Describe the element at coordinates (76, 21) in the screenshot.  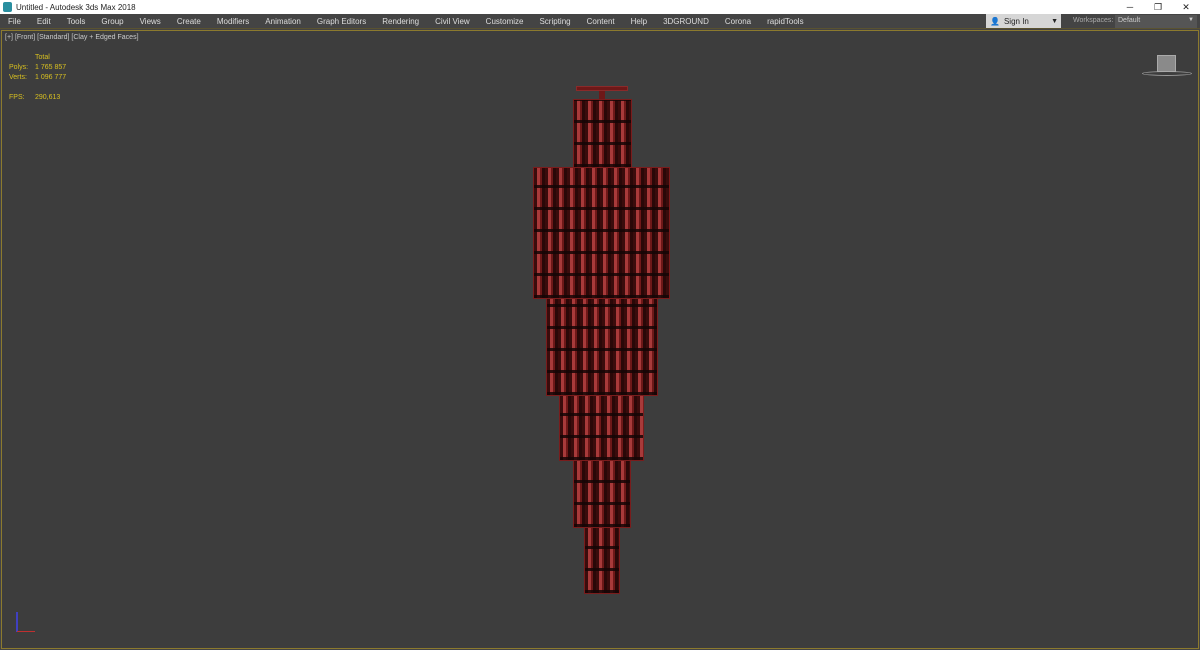
I see `menu-tools: Tools` at that location.